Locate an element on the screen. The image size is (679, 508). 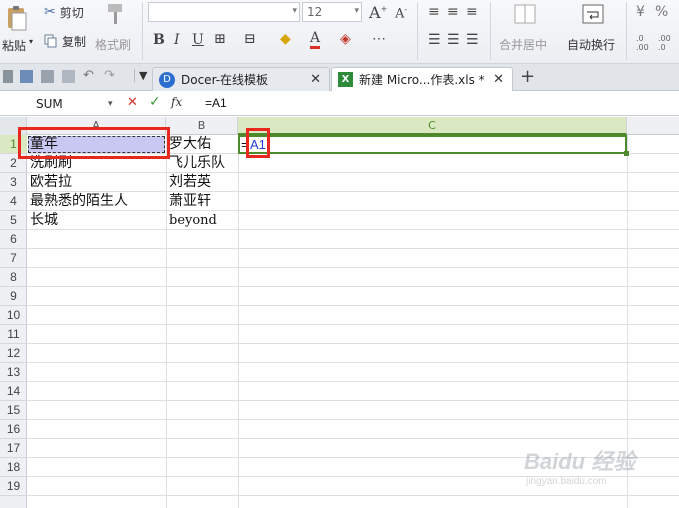
row-header-19: 19 is located at coordinates (13, 486).